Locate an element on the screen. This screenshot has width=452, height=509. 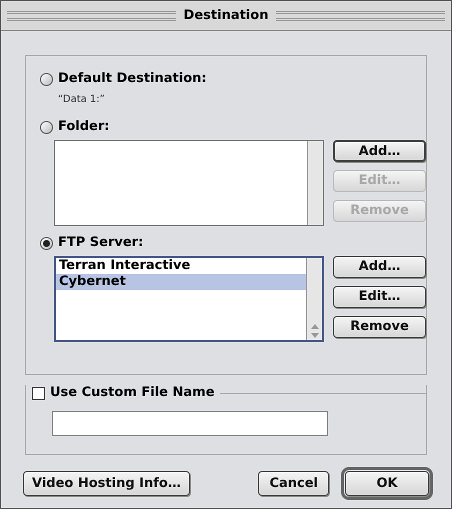
checkbox is located at coordinates (38, 393).